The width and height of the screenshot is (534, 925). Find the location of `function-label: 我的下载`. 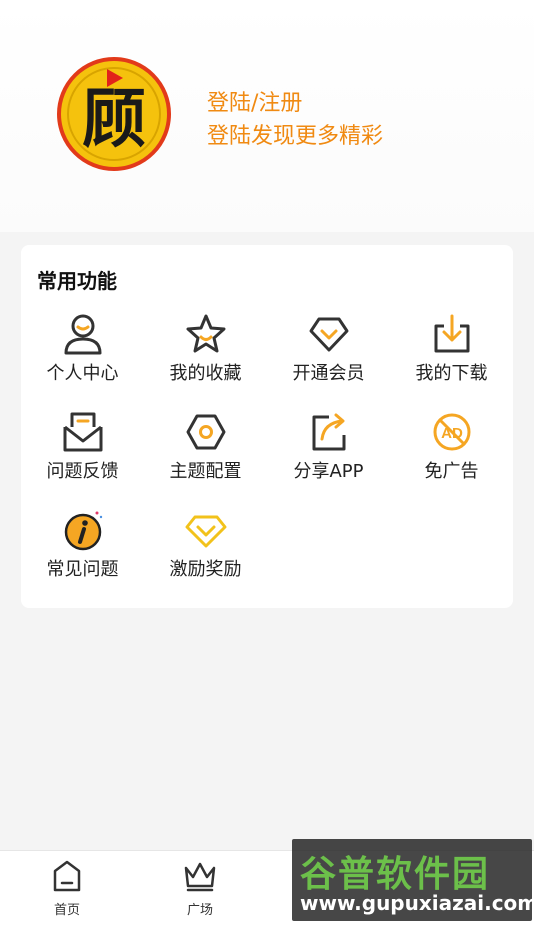

function-label: 我的下载 is located at coordinates (451, 373).